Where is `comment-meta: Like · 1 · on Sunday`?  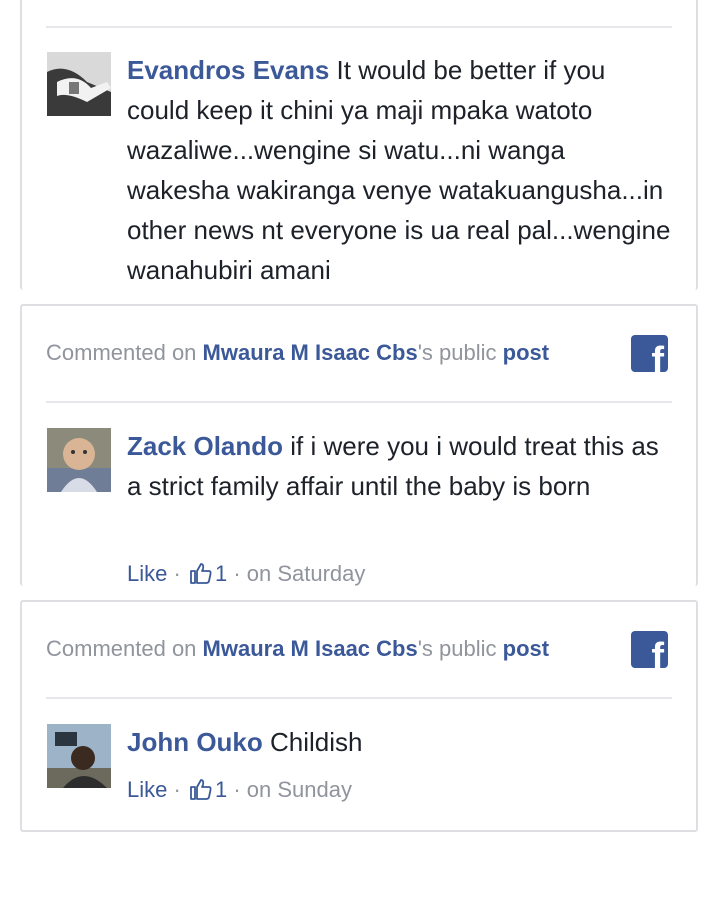 comment-meta: Like · 1 · on Sunday is located at coordinates (239, 792).